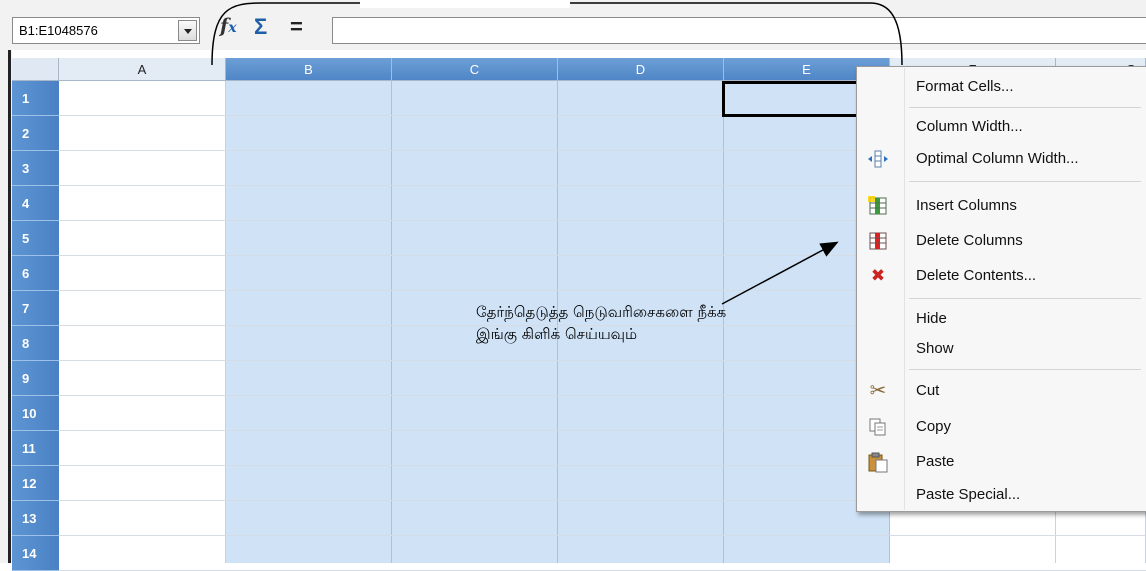 The width and height of the screenshot is (1146, 571). What do you see at coordinates (641, 69) in the screenshot?
I see `column-header-d: D` at bounding box center [641, 69].